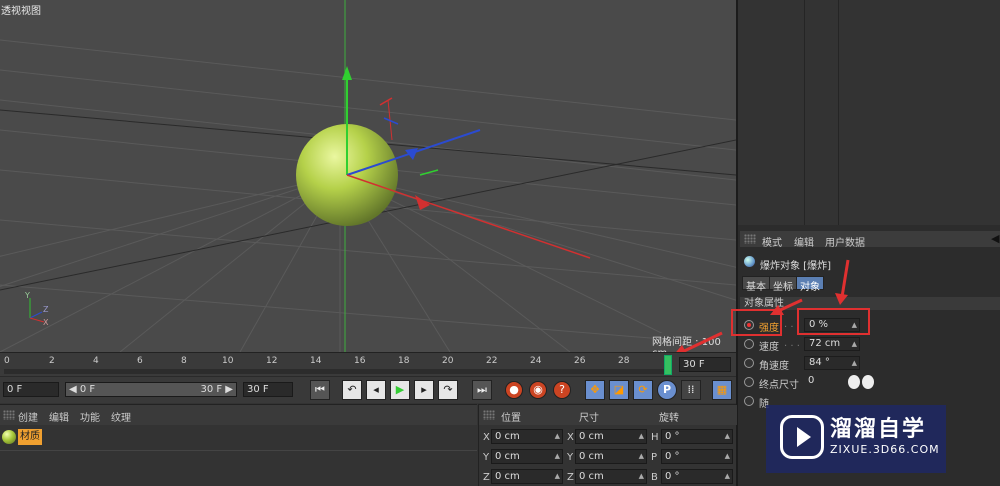  I want to click on position-z-field: 0 cm ▲, so click(527, 476).